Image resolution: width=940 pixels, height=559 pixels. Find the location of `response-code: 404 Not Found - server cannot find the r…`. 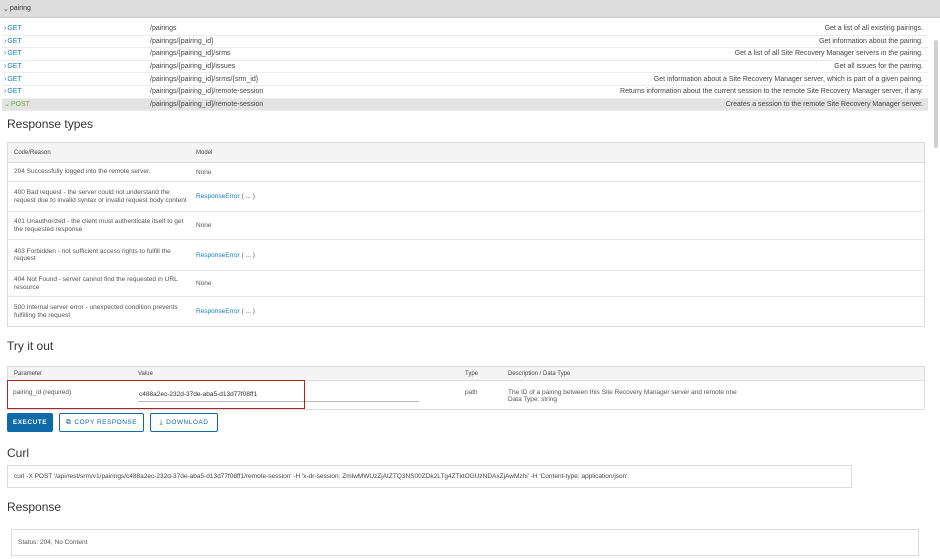

response-code: 404 Not Found - server cannot find the r… is located at coordinates (96, 283).